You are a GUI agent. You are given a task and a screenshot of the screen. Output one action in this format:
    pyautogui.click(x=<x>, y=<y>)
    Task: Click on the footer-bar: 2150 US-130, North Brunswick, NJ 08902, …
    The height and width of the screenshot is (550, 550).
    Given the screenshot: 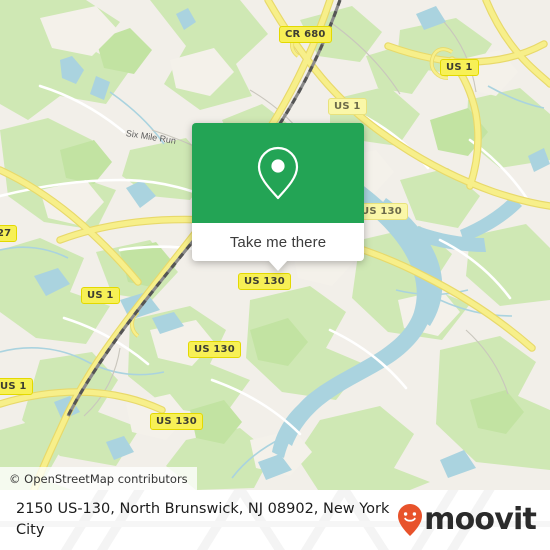 What is the action you would take?
    pyautogui.click(x=275, y=520)
    